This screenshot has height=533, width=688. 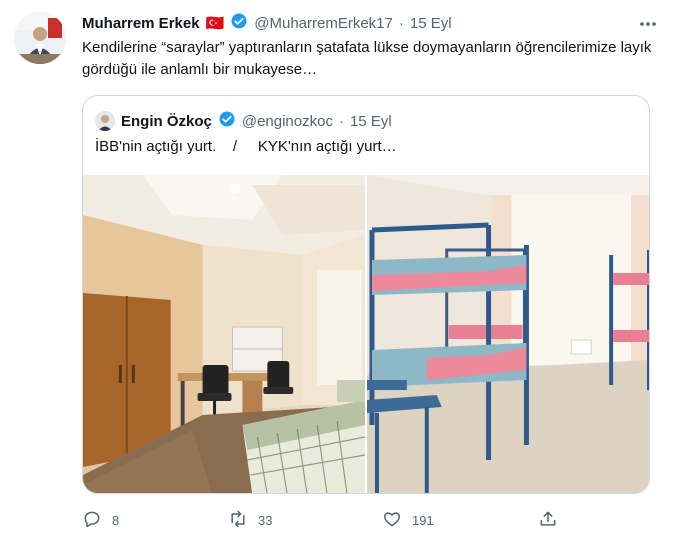 What do you see at coordinates (227, 121) in the screenshot?
I see `quote-verified-badge-icon` at bounding box center [227, 121].